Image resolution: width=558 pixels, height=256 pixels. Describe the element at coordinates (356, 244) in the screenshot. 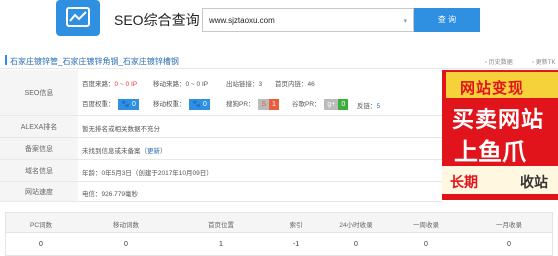

I see `stats-value-24h: 0` at that location.